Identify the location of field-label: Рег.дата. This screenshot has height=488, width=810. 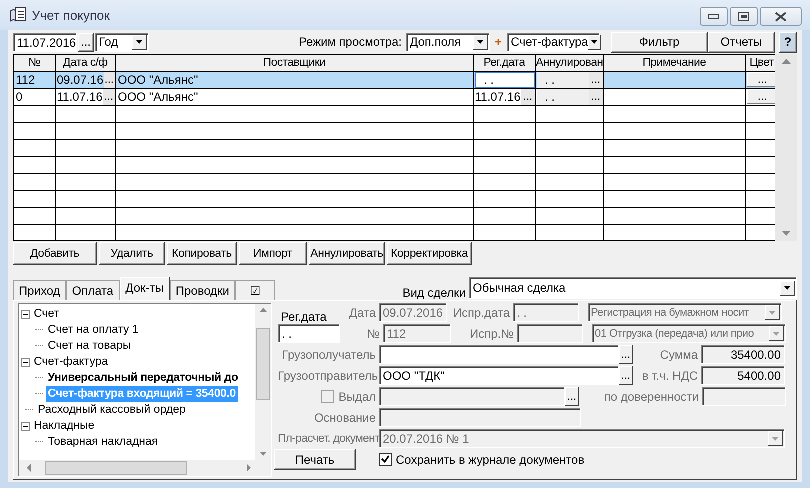
(304, 317).